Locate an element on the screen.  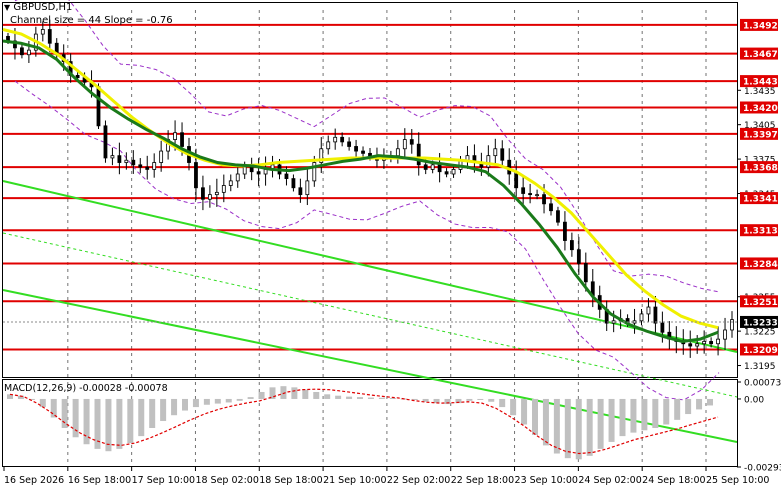
level-badge-text: 1.3209 is located at coordinates (760, 351).